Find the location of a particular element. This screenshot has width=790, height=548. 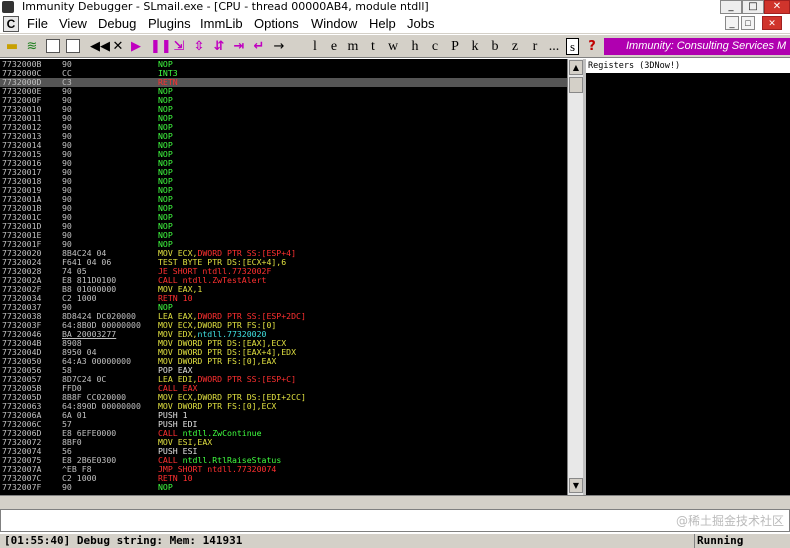

scroll-up-icon: ▲ is located at coordinates (576, 67).